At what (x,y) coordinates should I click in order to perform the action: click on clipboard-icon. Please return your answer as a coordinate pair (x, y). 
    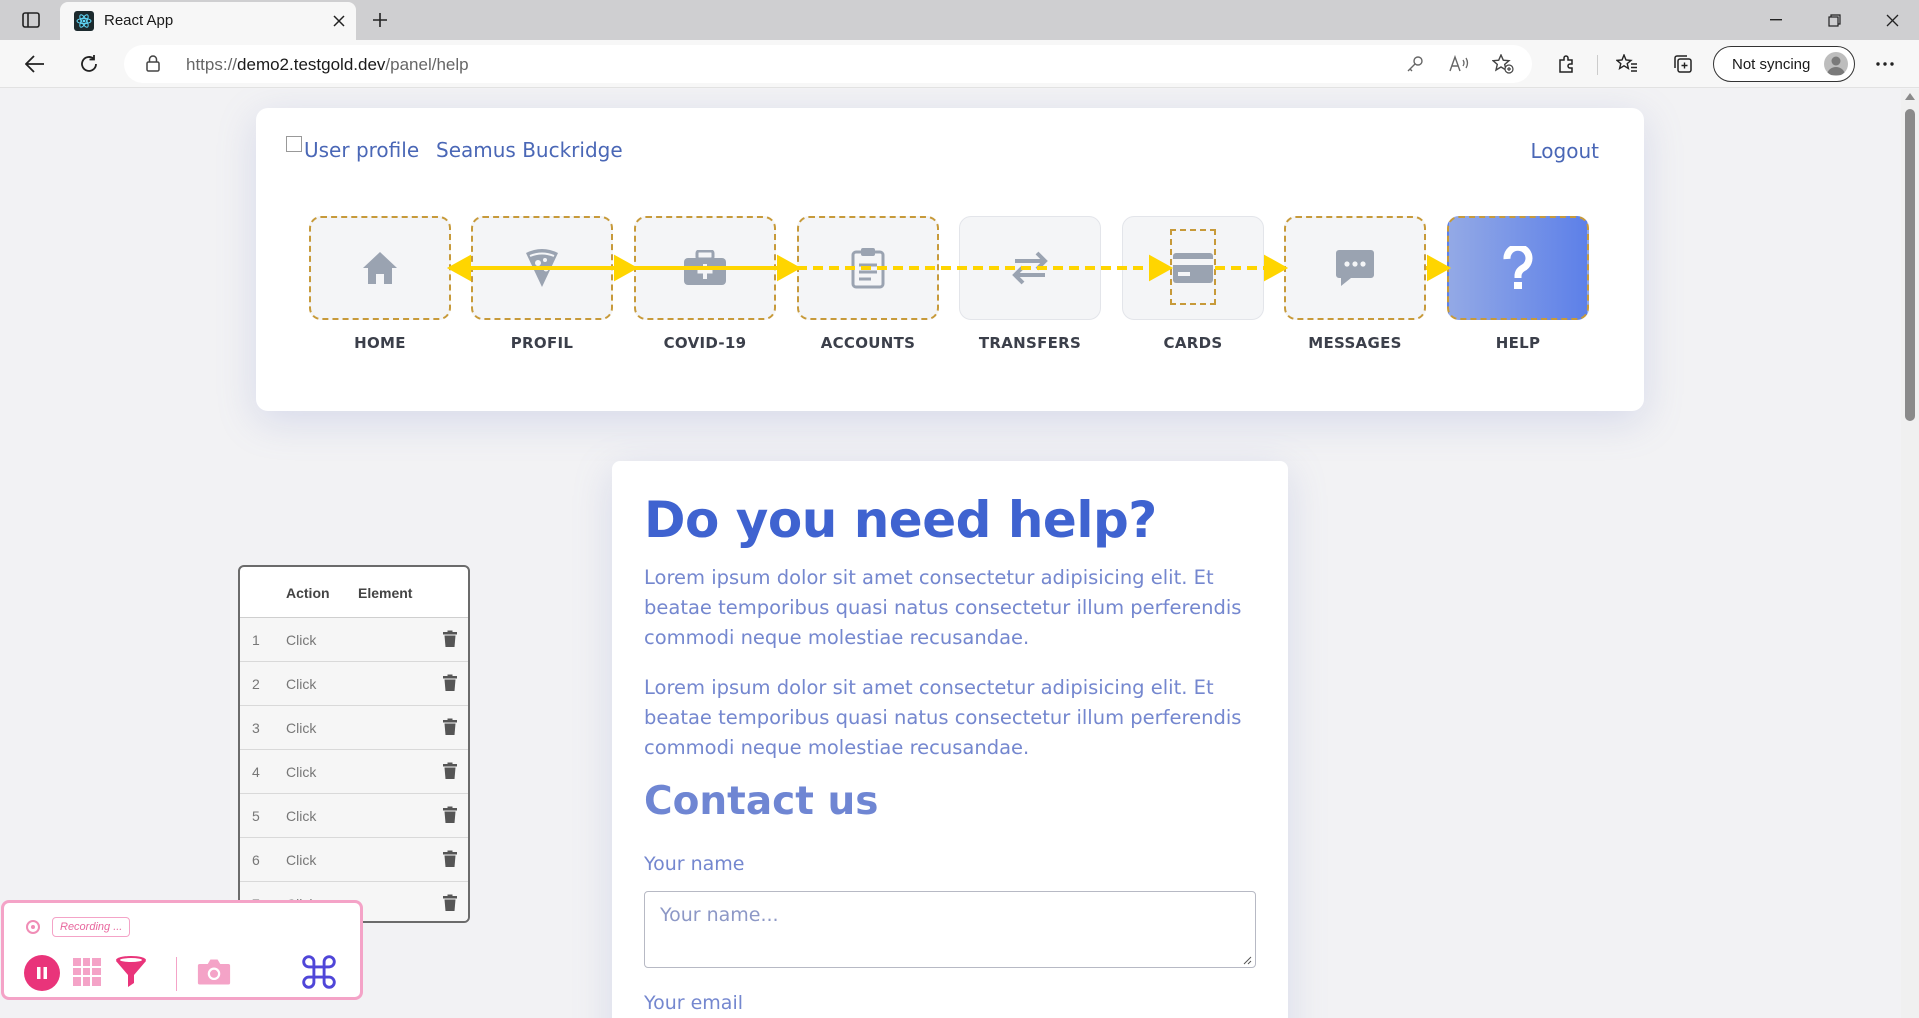
    Looking at the image, I should click on (868, 268).